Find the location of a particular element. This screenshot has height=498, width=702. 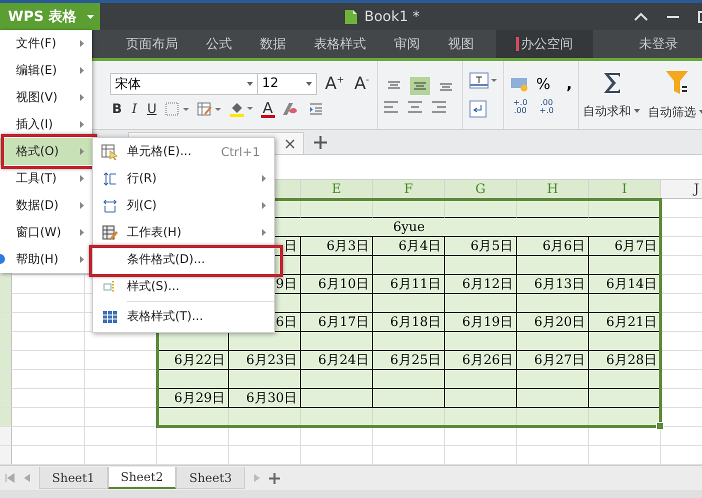

window-title: Book1 * is located at coordinates (392, 16).